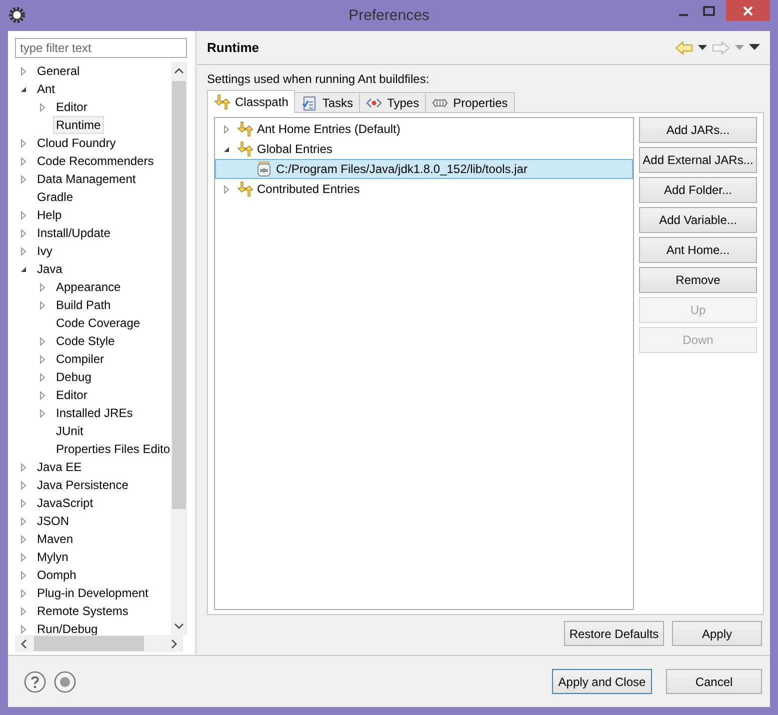  I want to click on tree-item: Installed JREs, so click(94, 413).